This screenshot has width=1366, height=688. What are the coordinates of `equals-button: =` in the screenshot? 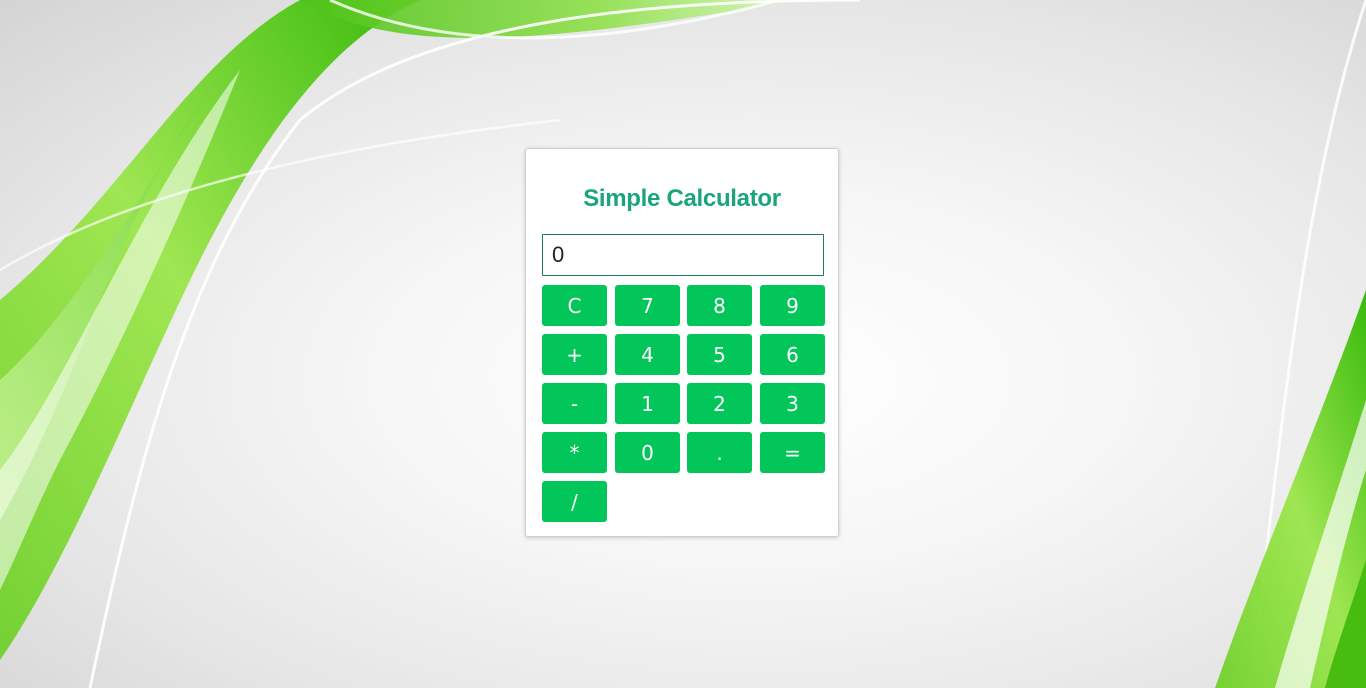 It's located at (792, 452).